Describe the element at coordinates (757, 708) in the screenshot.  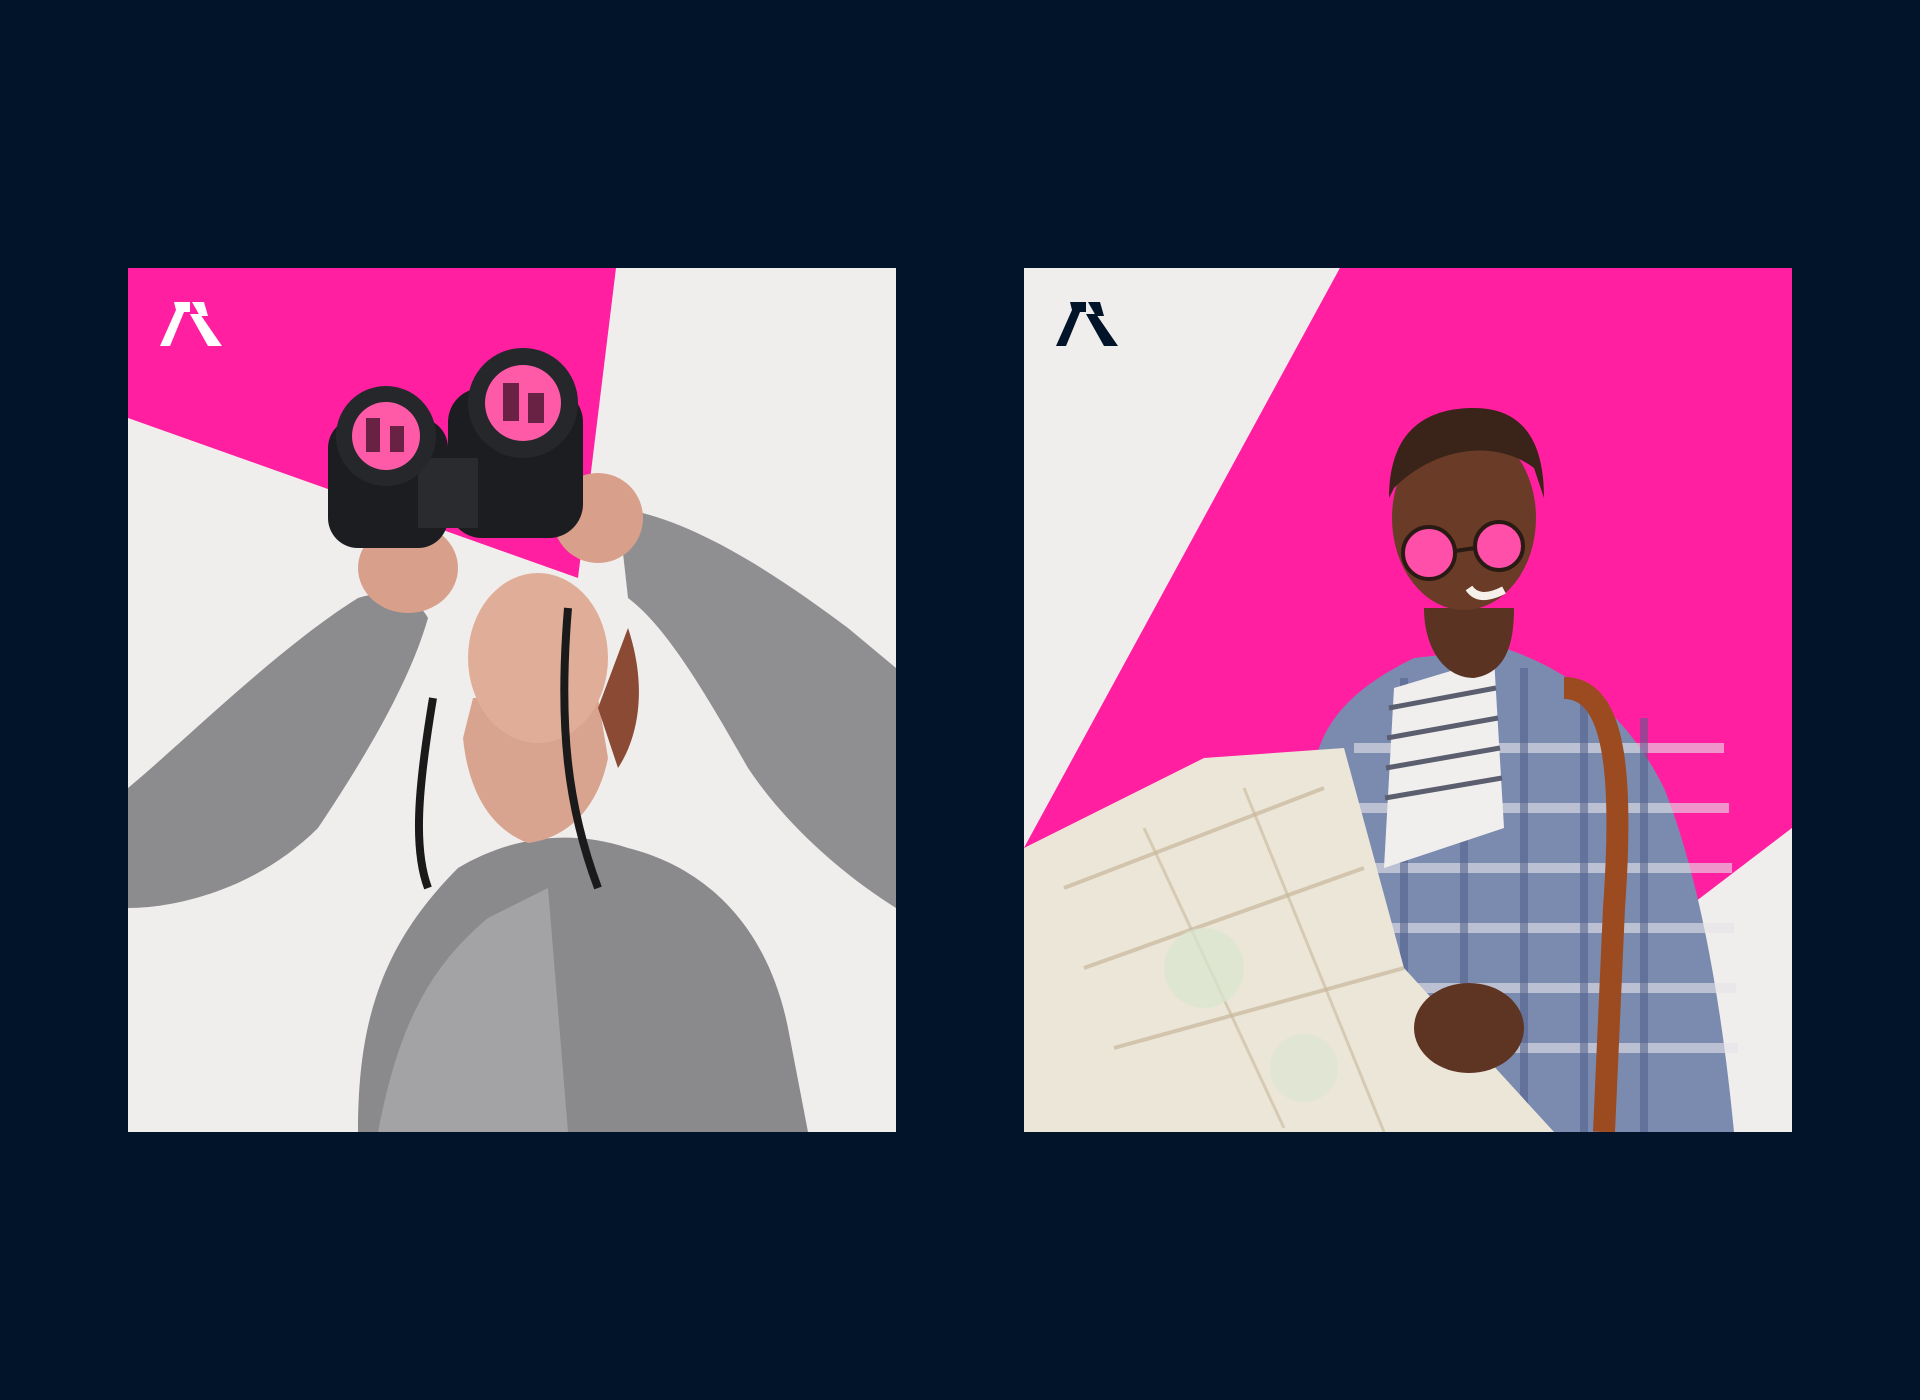
I see `right-arm-shape` at that location.